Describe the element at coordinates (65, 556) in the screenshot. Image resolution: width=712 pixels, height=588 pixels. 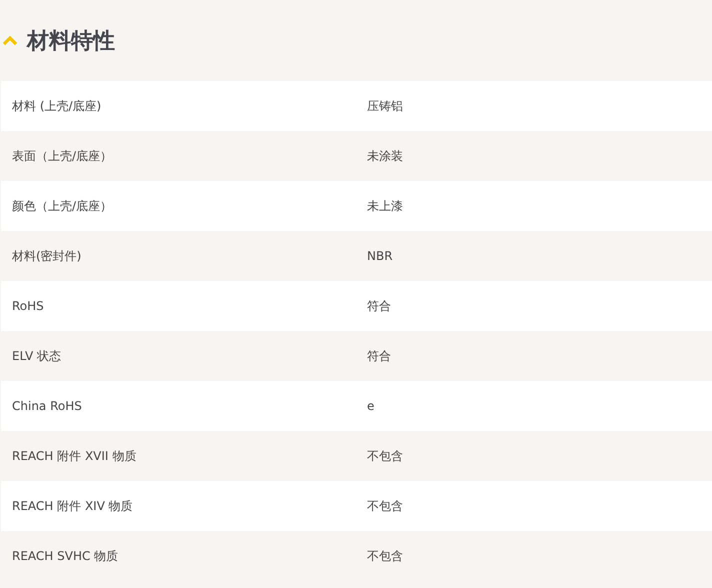
I see `property-name: REACH SVHC 物质` at that location.